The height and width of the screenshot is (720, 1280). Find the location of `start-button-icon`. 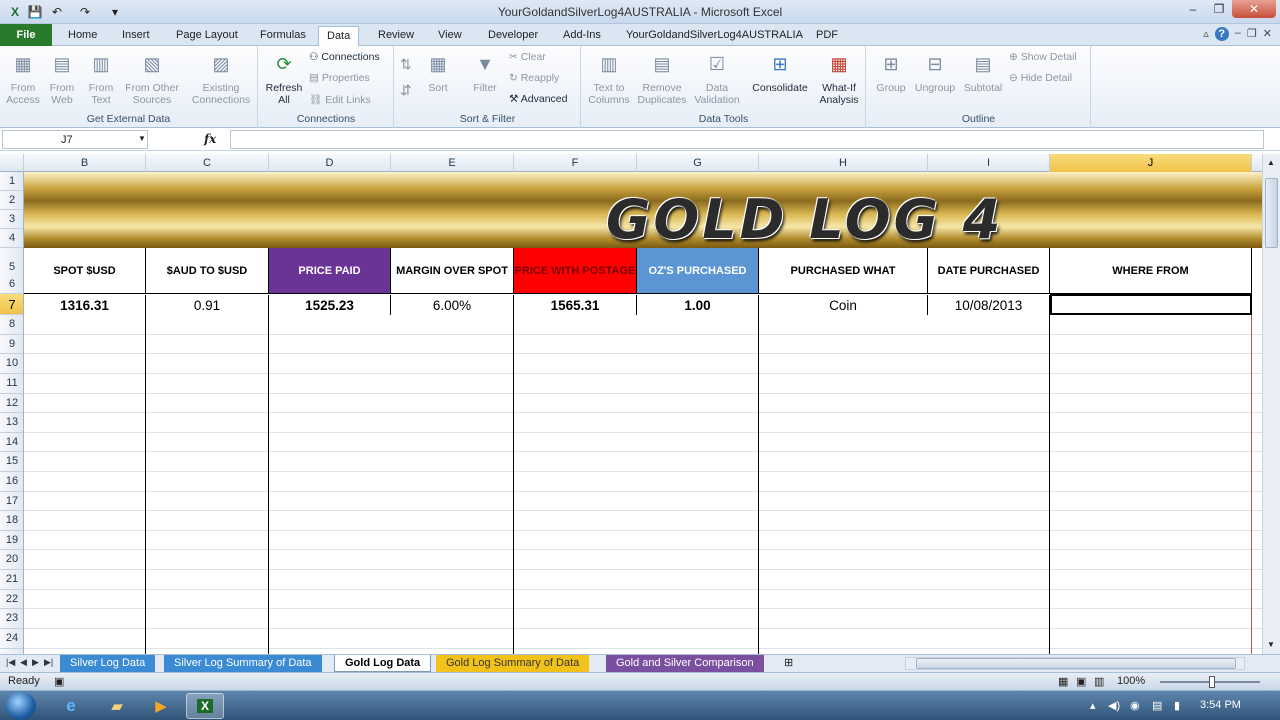

start-button-icon is located at coordinates (21, 706).